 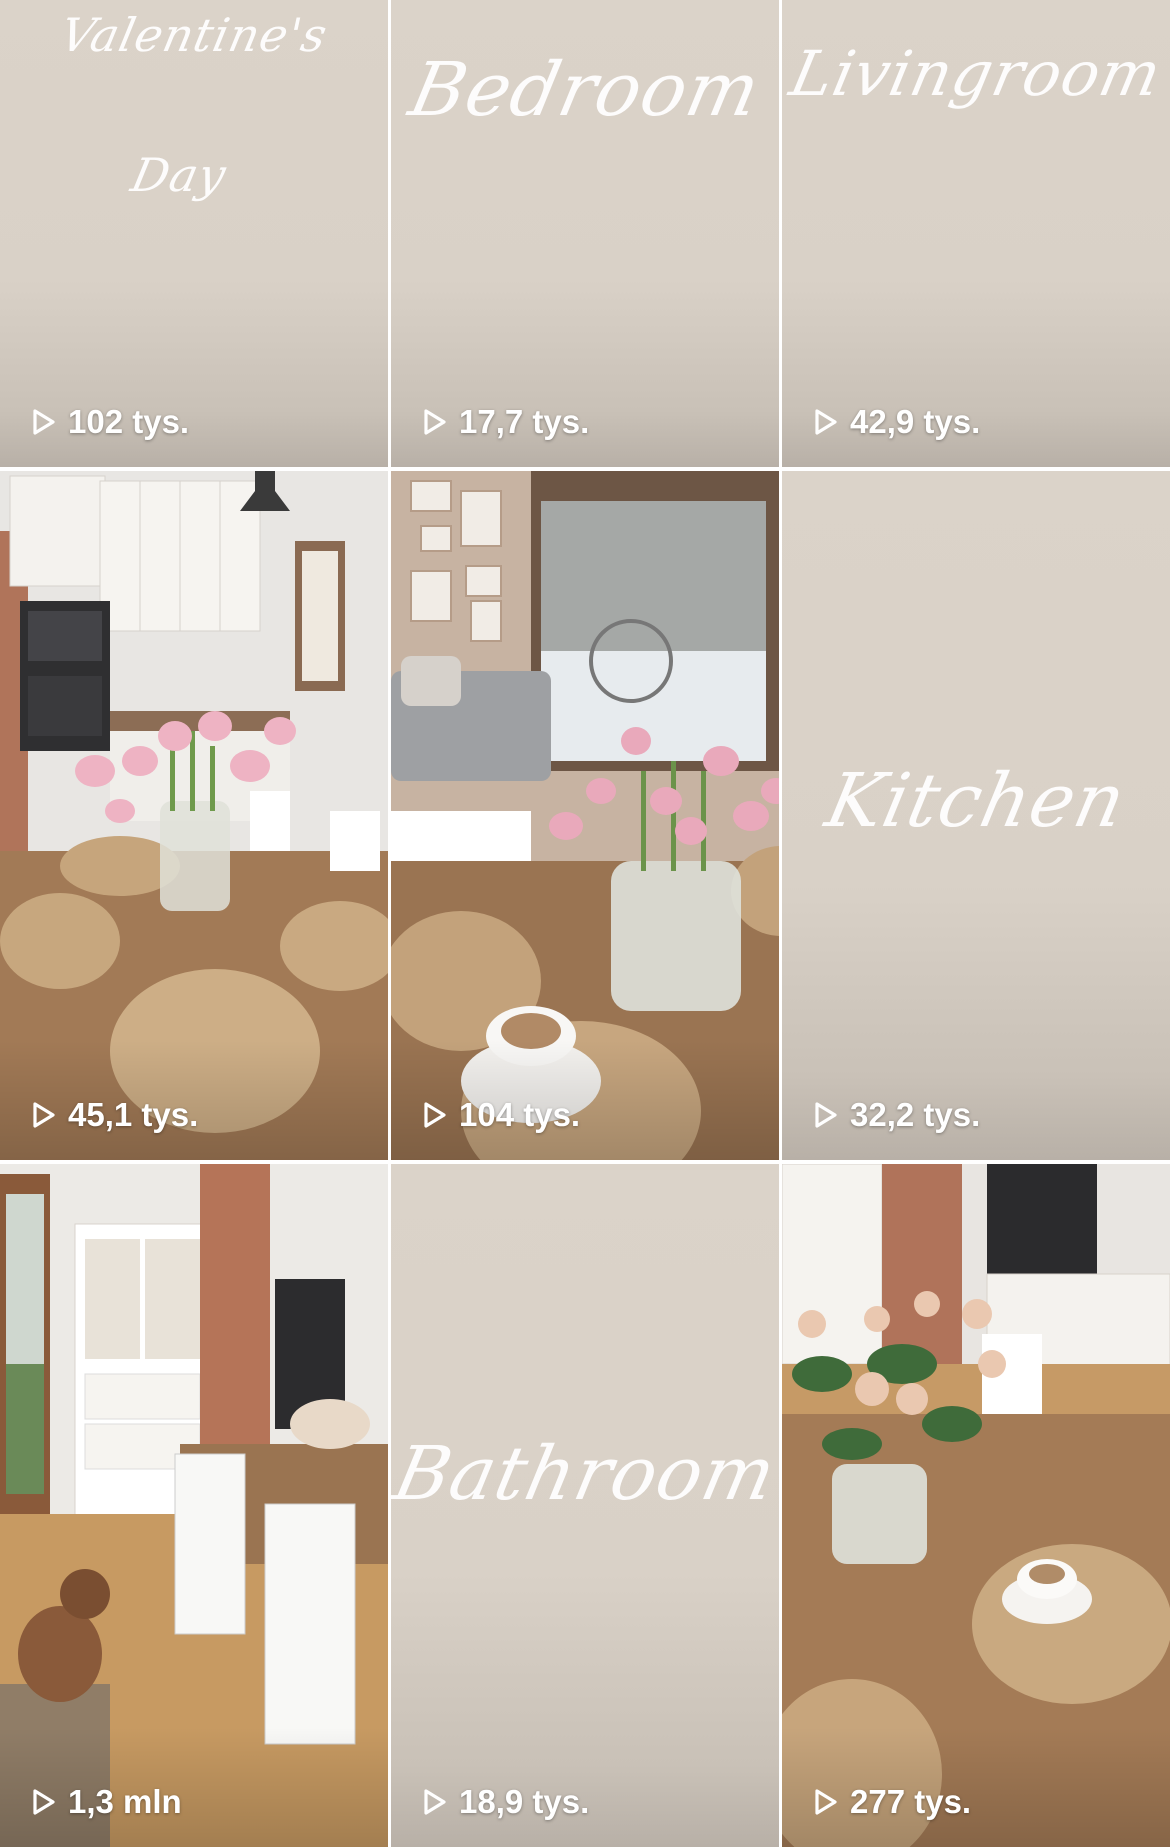 I want to click on reel-tile-roses-table: 277 tys., so click(x=976, y=1505).